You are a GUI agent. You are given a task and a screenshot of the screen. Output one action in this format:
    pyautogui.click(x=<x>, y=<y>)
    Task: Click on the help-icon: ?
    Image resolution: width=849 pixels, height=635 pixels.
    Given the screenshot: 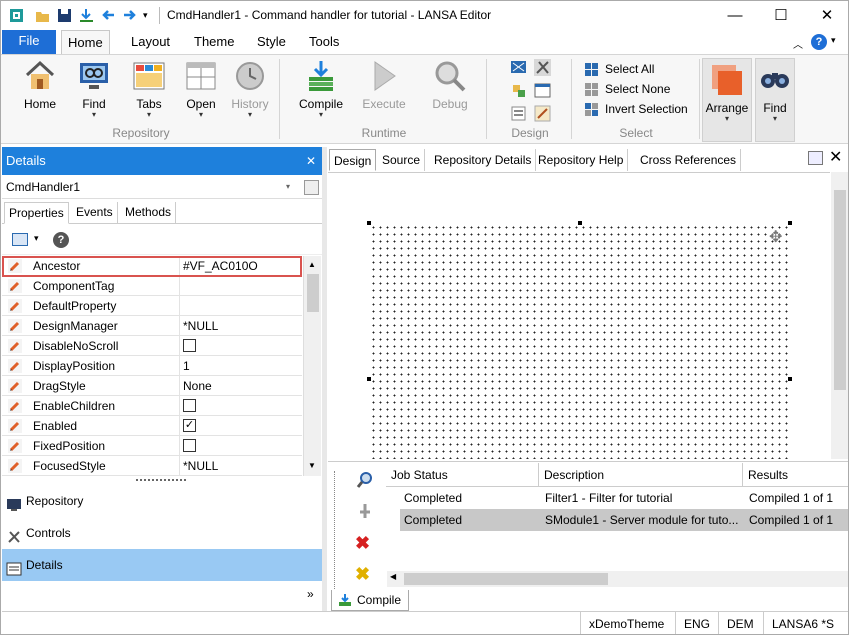 What is the action you would take?
    pyautogui.click(x=819, y=42)
    